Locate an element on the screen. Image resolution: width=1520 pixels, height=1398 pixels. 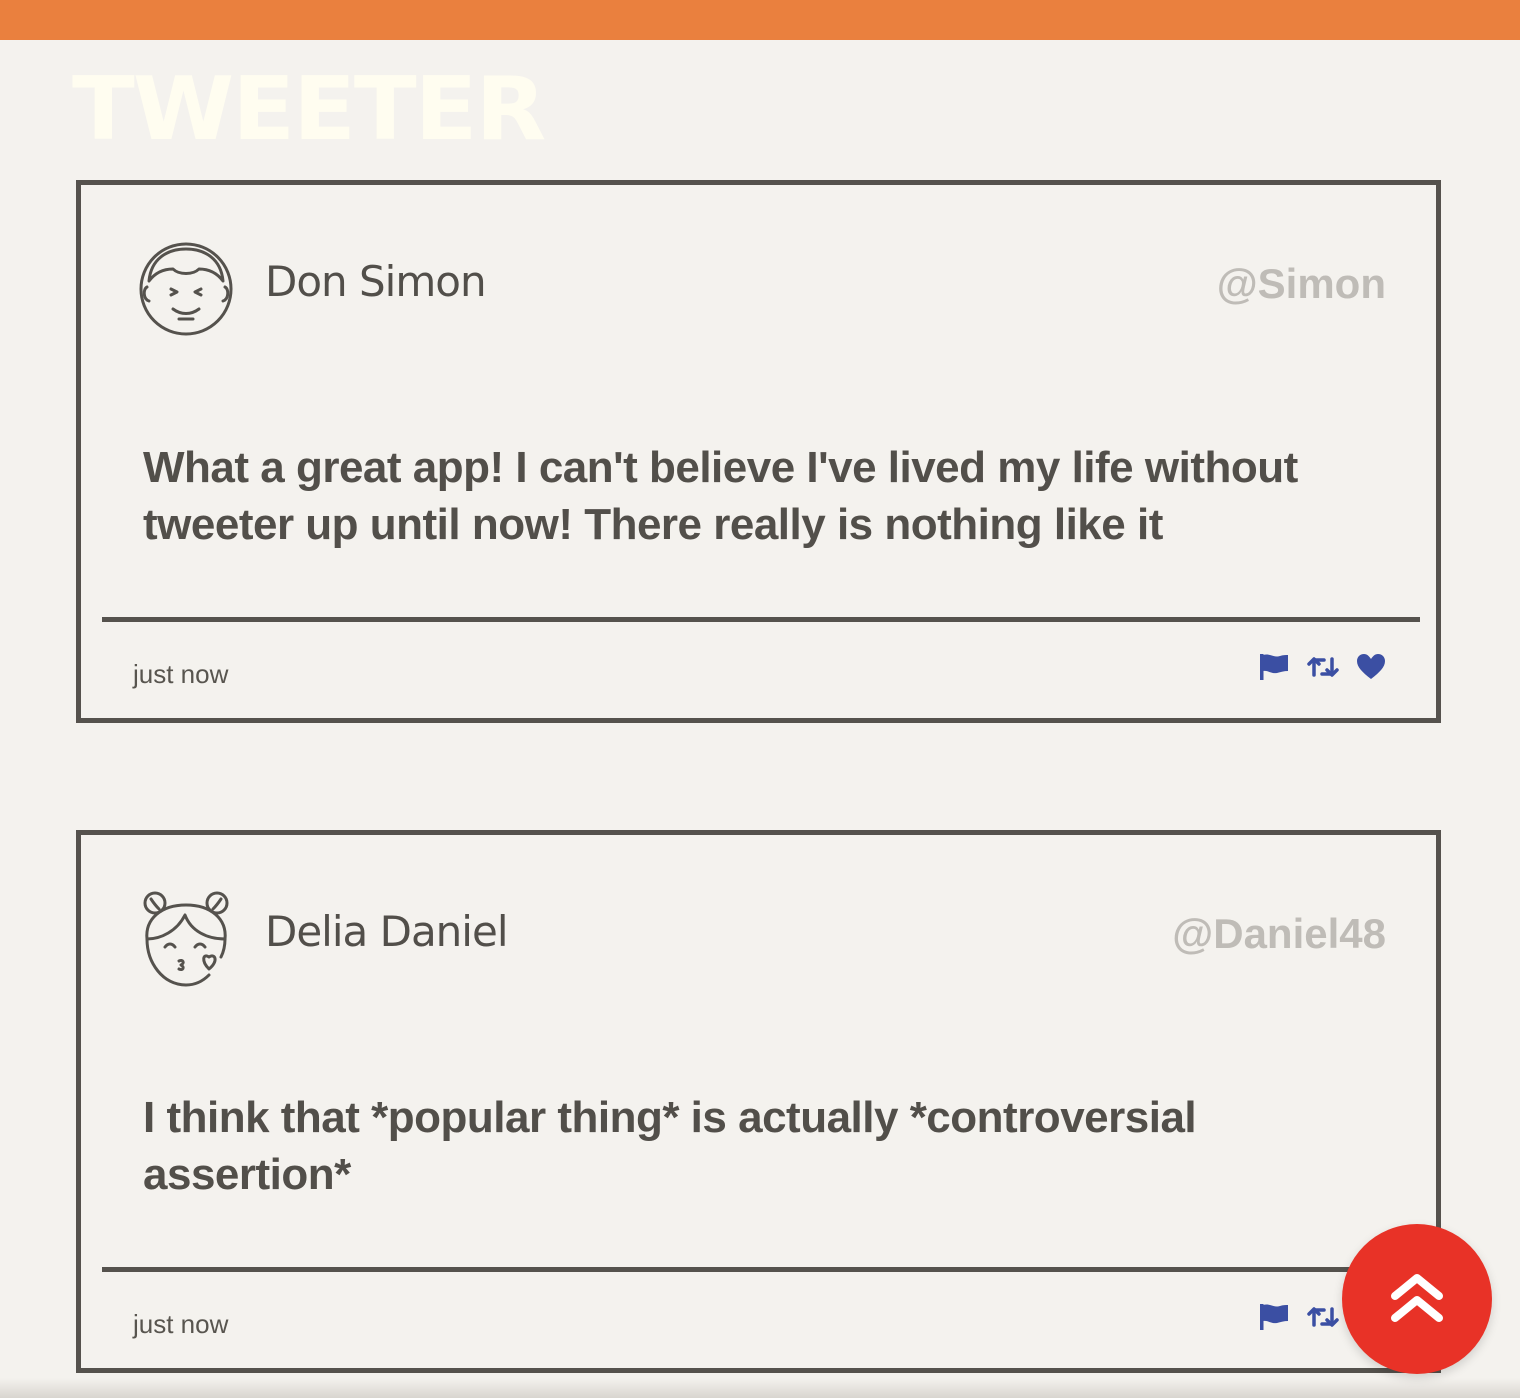
double-chevron-up-icon is located at coordinates (1417, 1298).